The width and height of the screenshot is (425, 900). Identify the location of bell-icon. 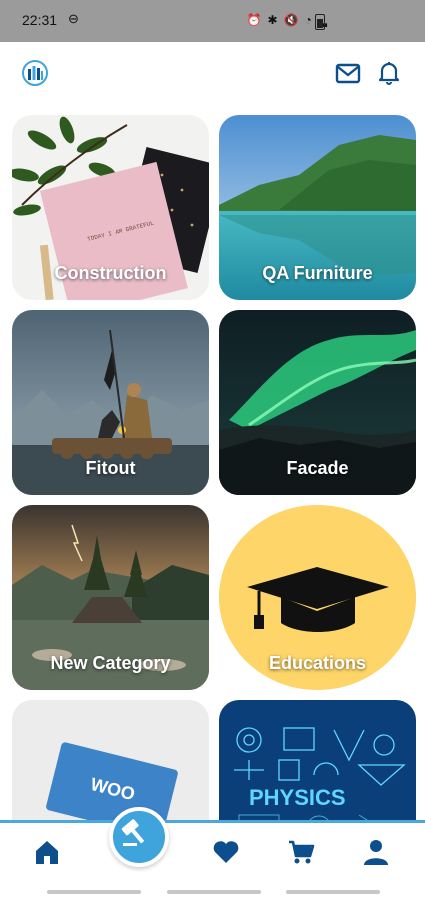
(389, 73).